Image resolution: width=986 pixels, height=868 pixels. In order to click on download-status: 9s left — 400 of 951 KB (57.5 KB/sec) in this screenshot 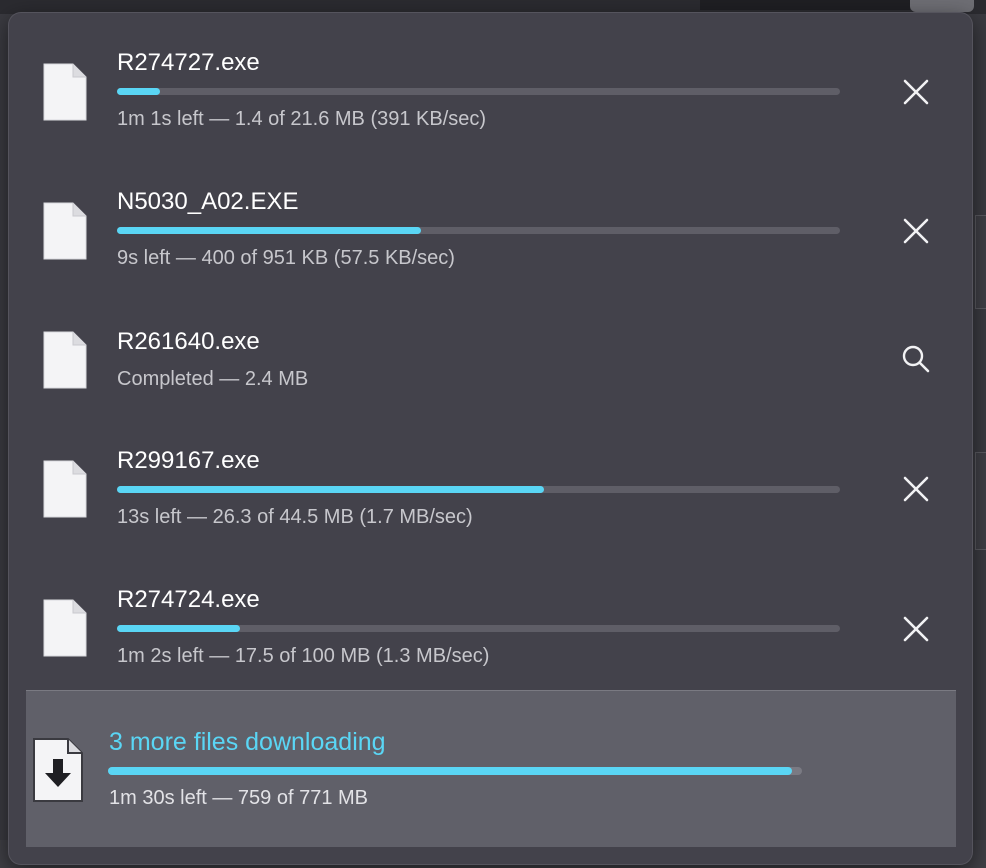, I will do `click(286, 258)`.